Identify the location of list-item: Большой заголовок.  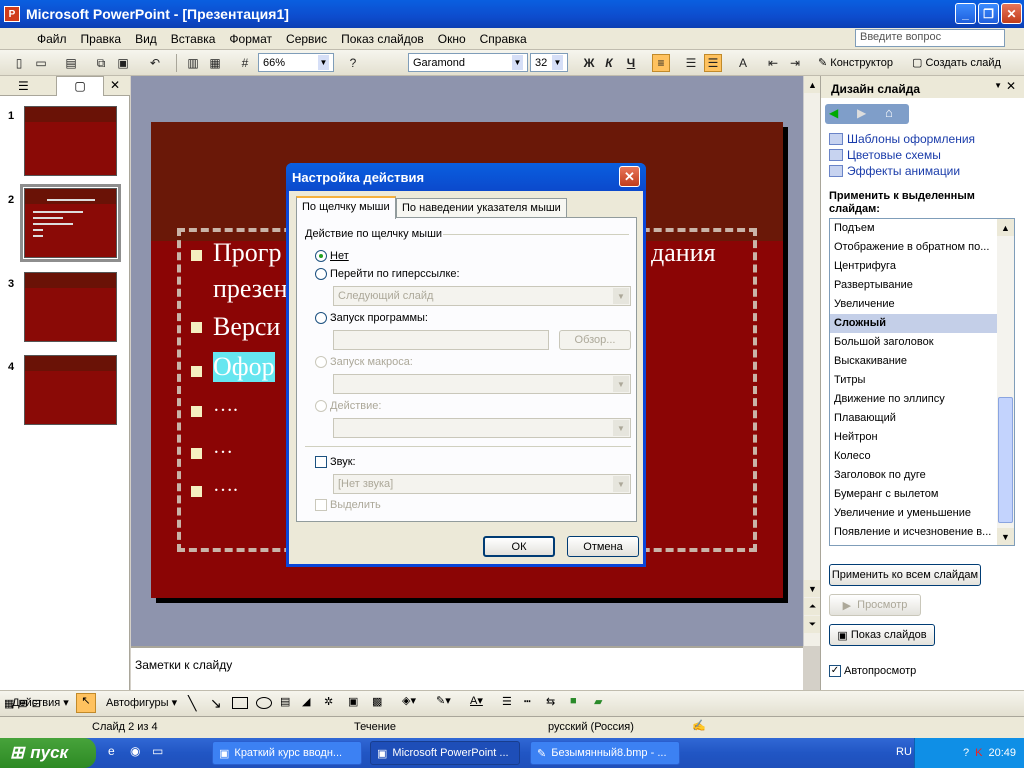
(914, 342).